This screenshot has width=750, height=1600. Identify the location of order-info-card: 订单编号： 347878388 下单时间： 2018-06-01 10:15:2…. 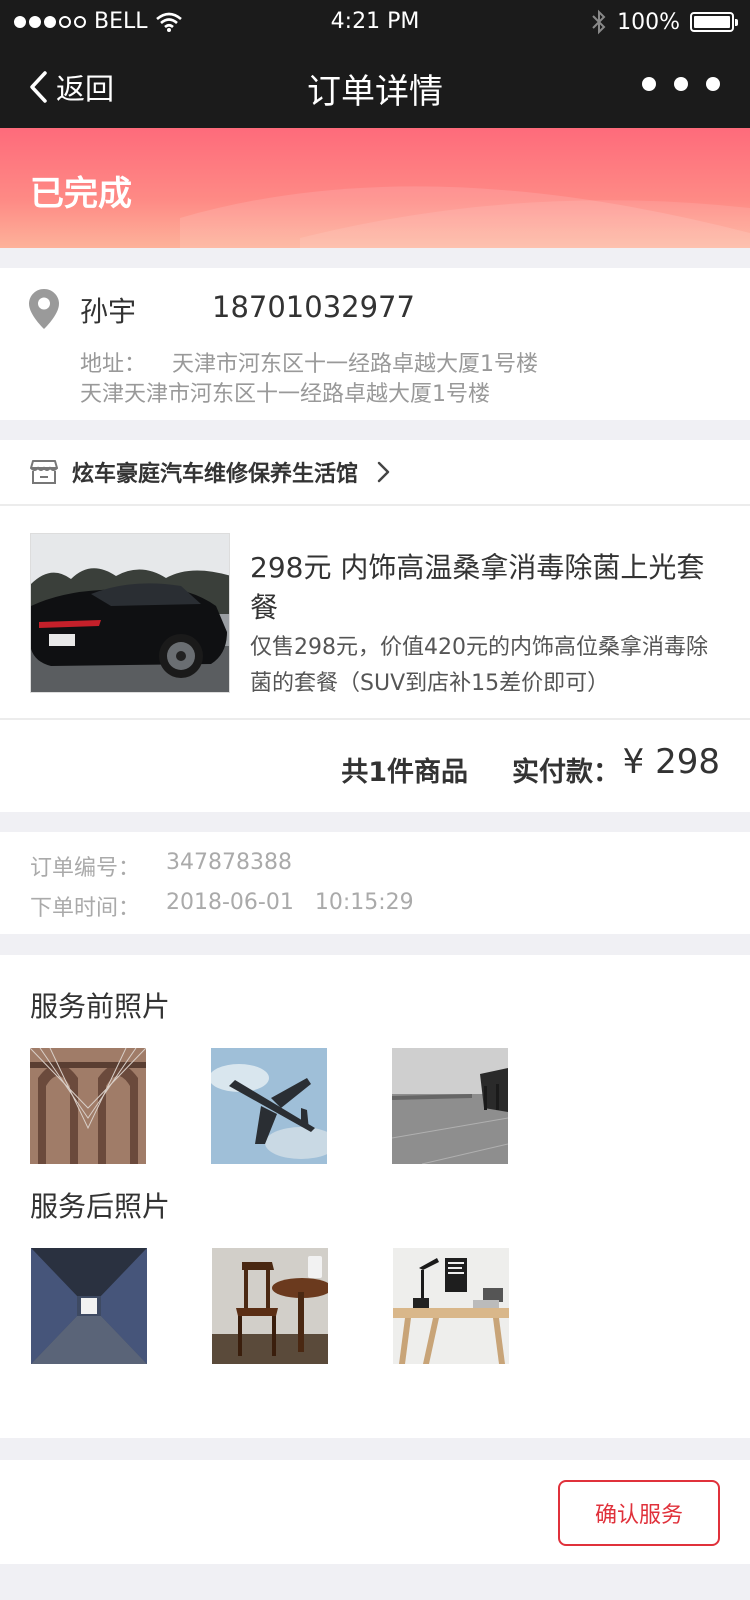
(375, 883).